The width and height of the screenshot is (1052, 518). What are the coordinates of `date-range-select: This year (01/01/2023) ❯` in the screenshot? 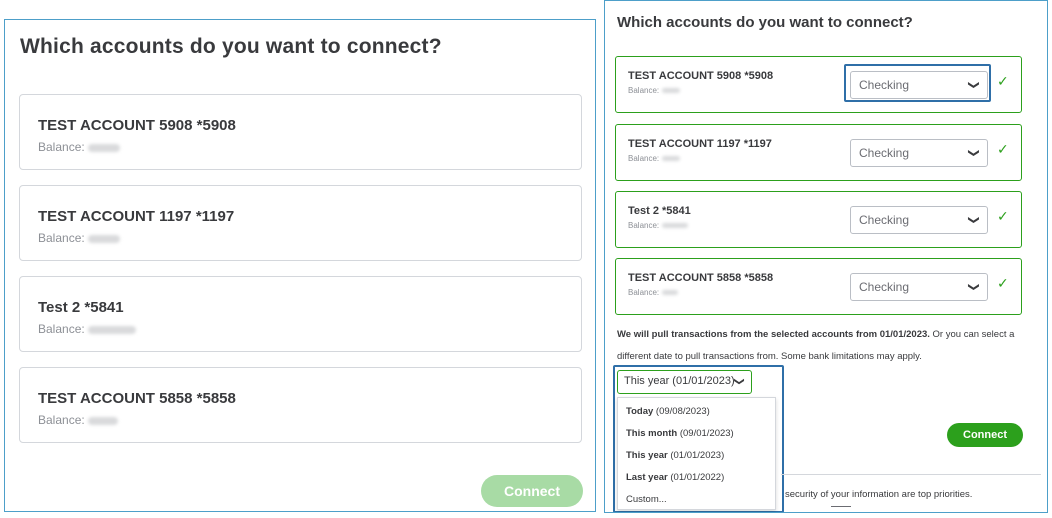 It's located at (684, 382).